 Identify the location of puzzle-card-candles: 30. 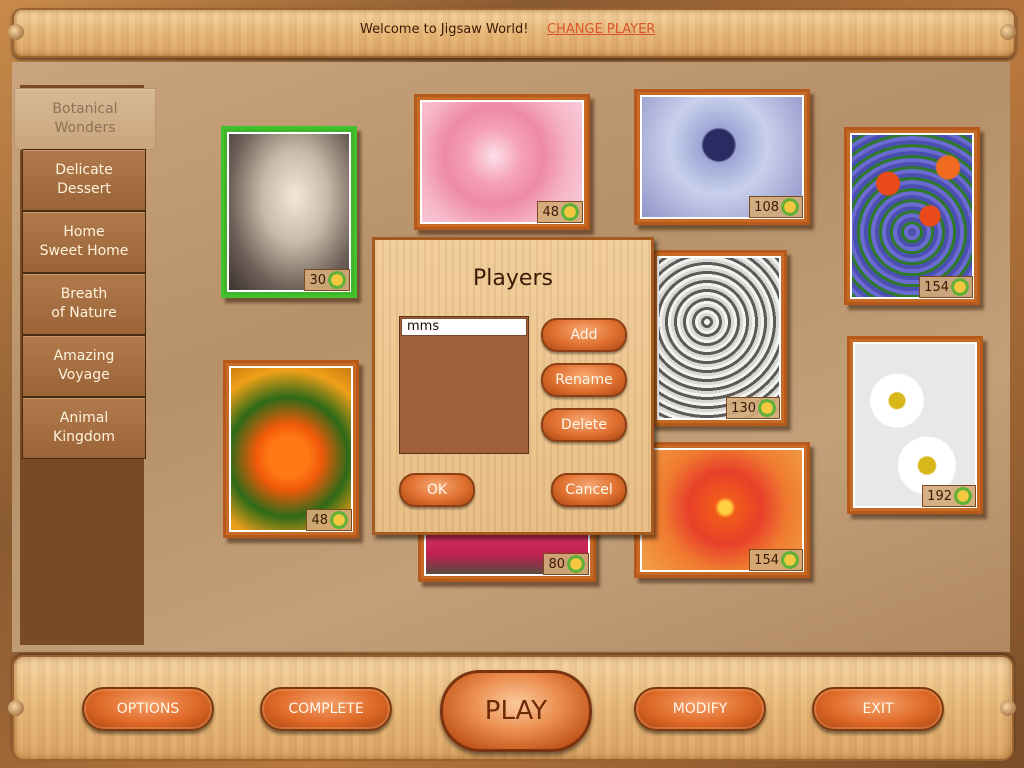
(289, 212).